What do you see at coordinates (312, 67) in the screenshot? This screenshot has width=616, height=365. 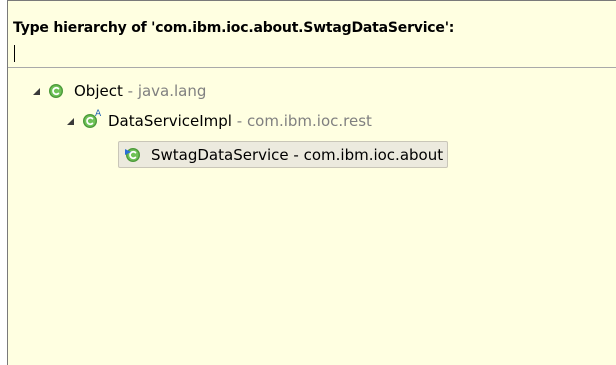 I see `header-divider` at bounding box center [312, 67].